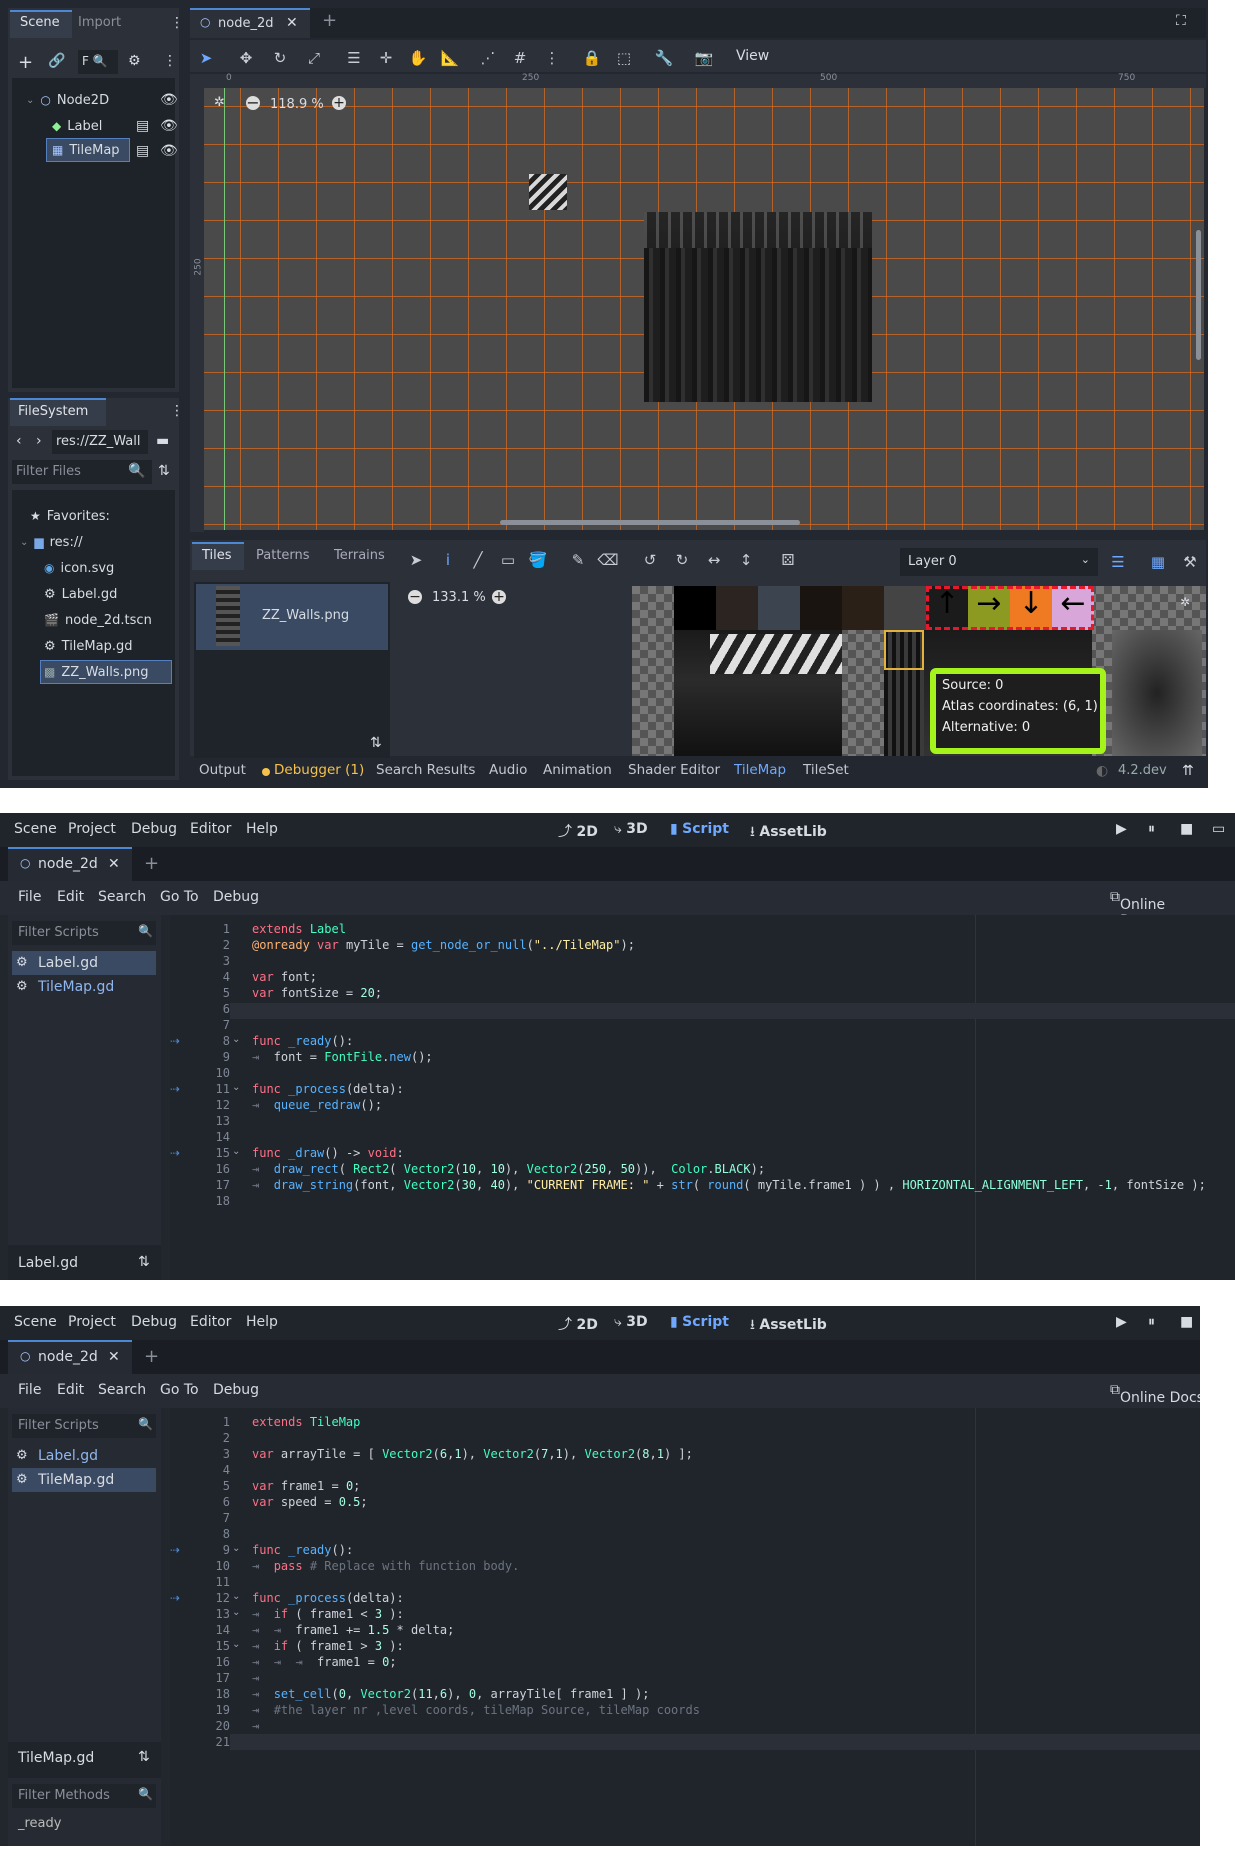 Image resolution: width=1235 pixels, height=1853 pixels. I want to click on fs-favorites: ★ Favorites:, so click(70, 516).